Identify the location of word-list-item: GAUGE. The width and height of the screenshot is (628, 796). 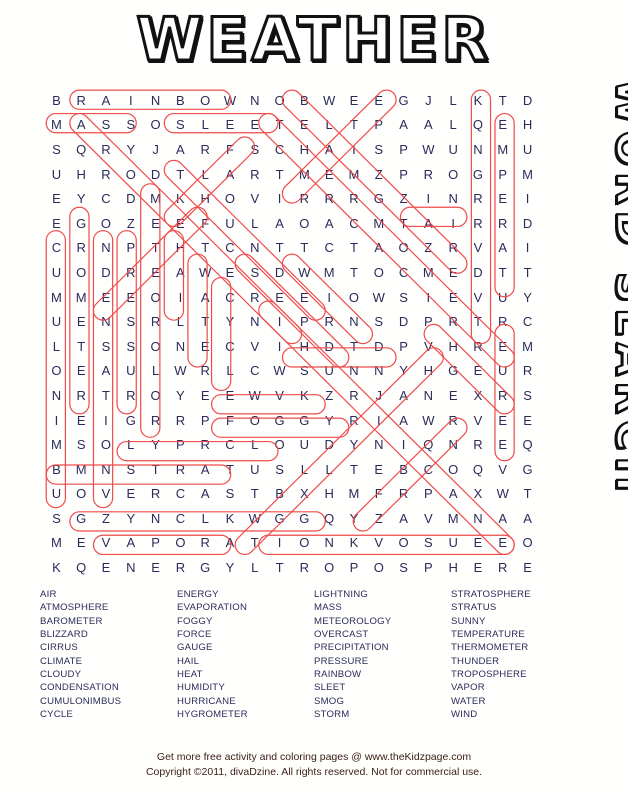
(245, 647).